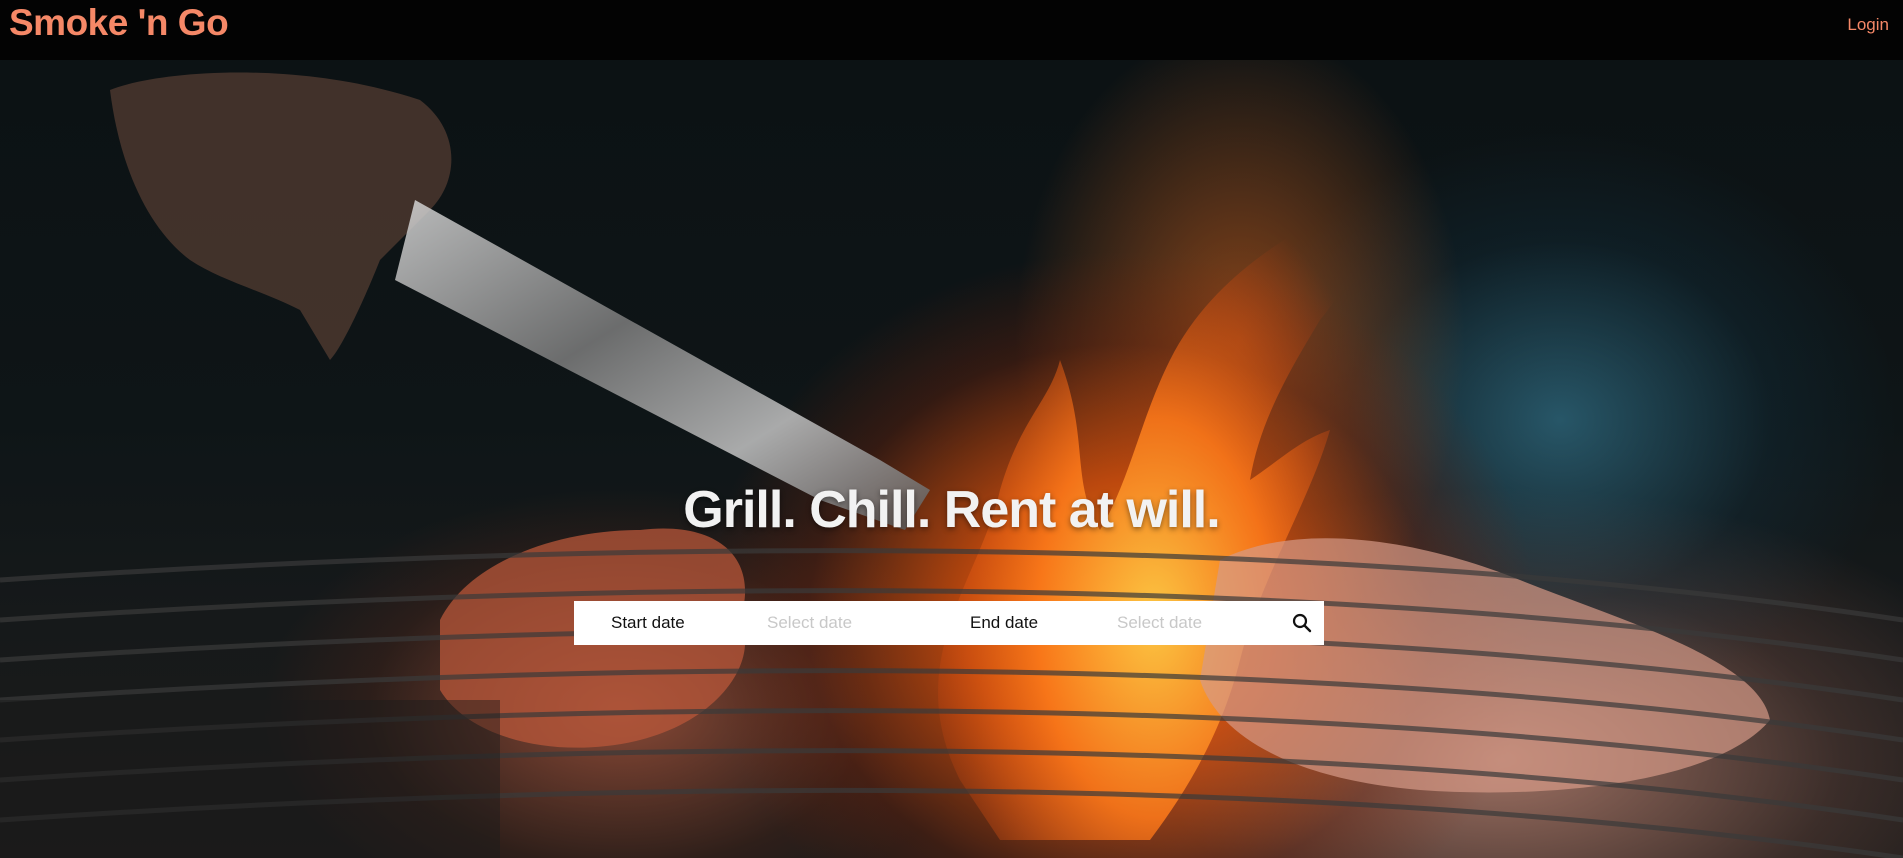 The height and width of the screenshot is (858, 1903). Describe the element at coordinates (1302, 623) in the screenshot. I see `search-icon` at that location.